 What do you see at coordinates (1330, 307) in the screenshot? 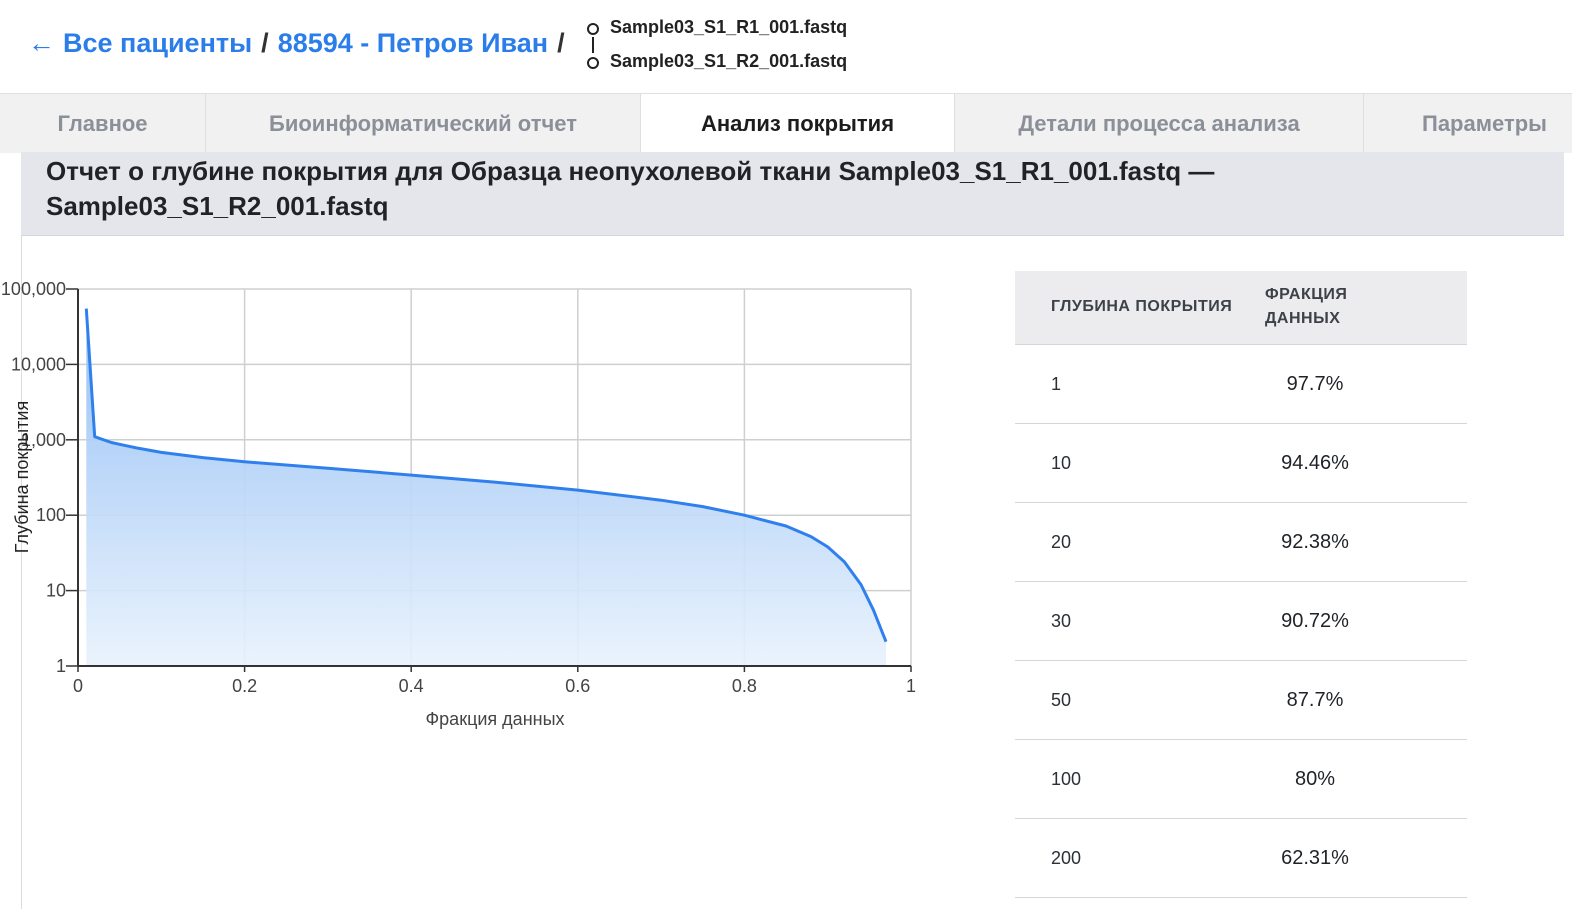
I see `column-header-fraction: ФРАКЦИЯ ДАННЫХ` at bounding box center [1330, 307].